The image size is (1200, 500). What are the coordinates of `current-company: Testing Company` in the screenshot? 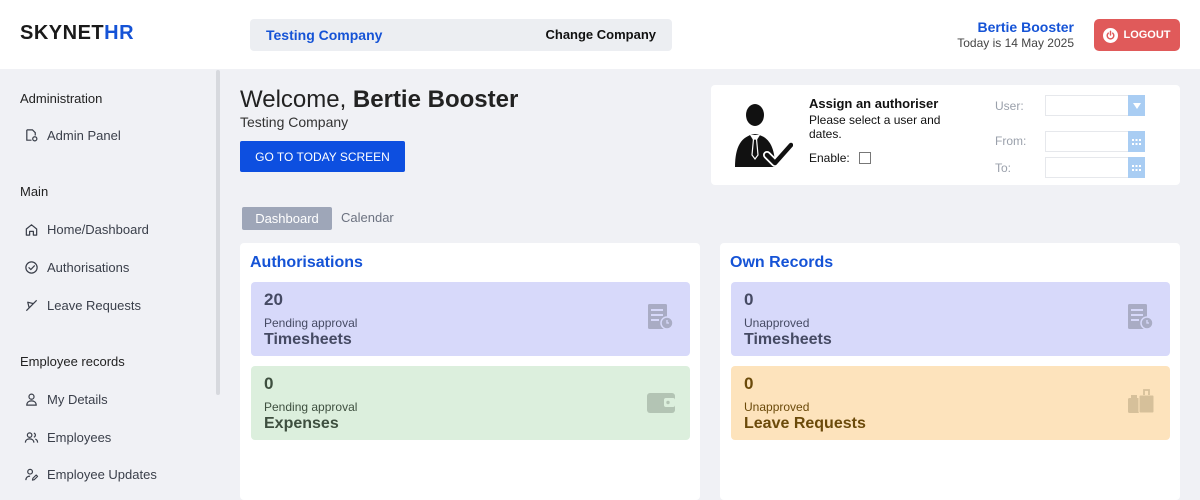 It's located at (324, 35).